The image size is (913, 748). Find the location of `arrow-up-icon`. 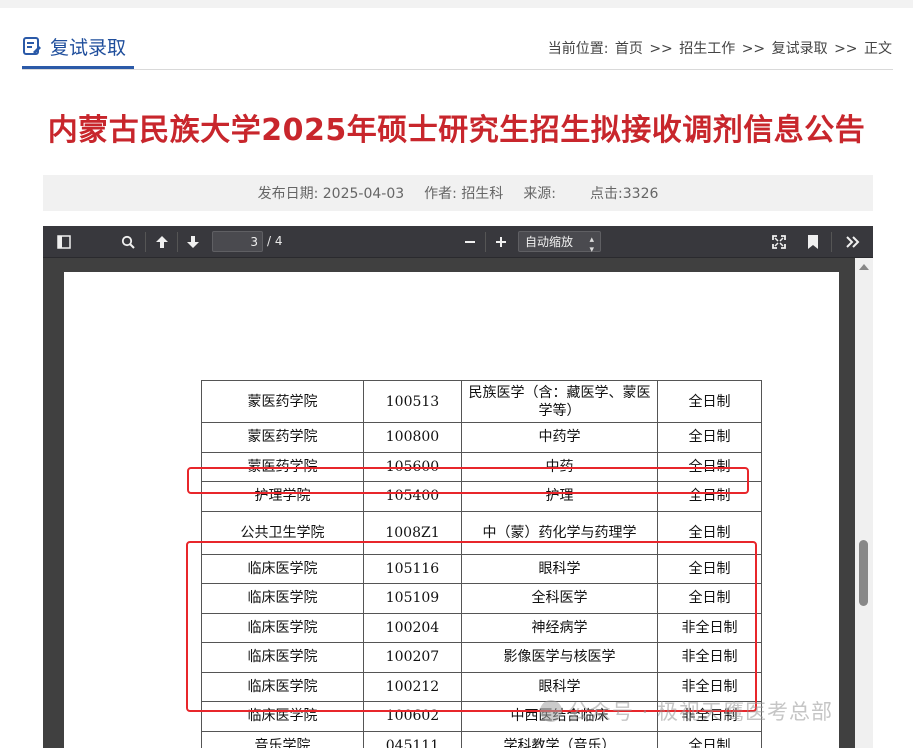

arrow-up-icon is located at coordinates (162, 242).